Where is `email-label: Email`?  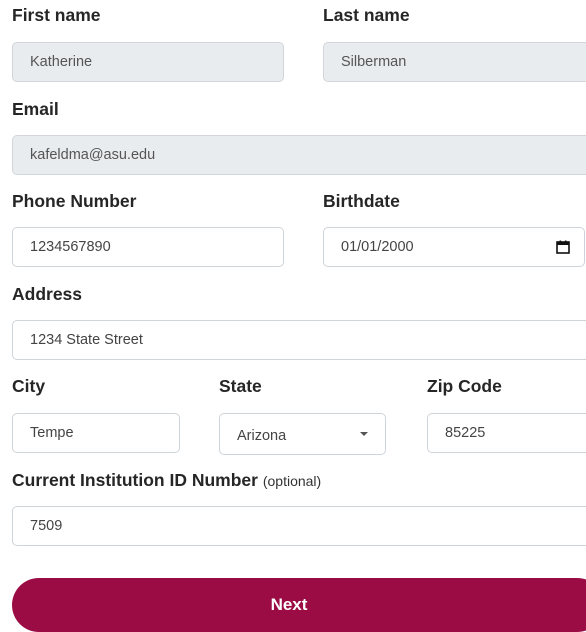 email-label: Email is located at coordinates (35, 109).